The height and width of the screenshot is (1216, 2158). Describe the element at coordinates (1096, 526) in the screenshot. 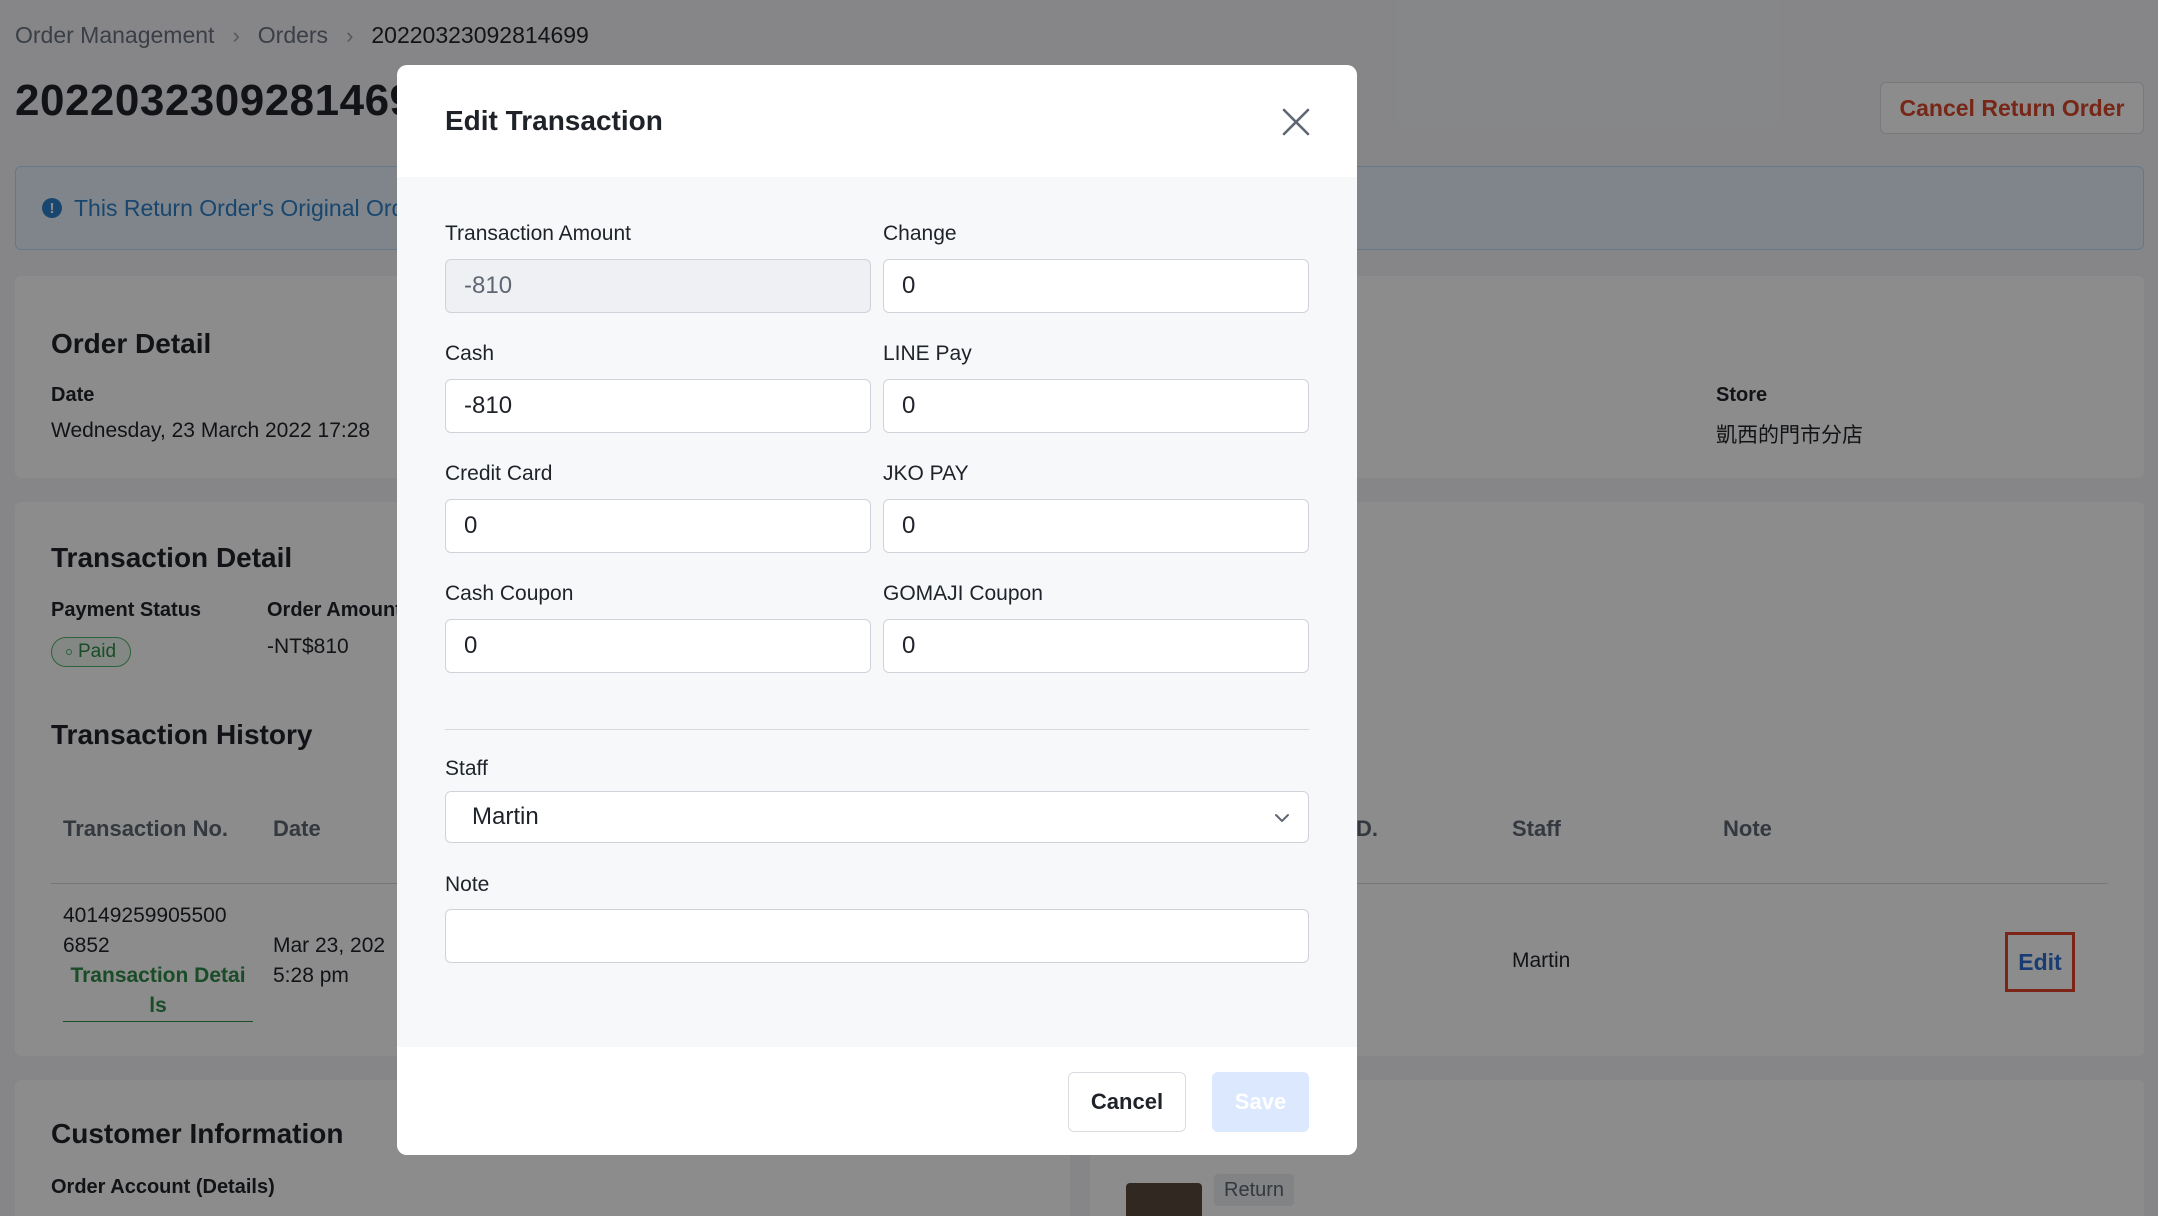

I see `jko-pay-field: 0` at that location.